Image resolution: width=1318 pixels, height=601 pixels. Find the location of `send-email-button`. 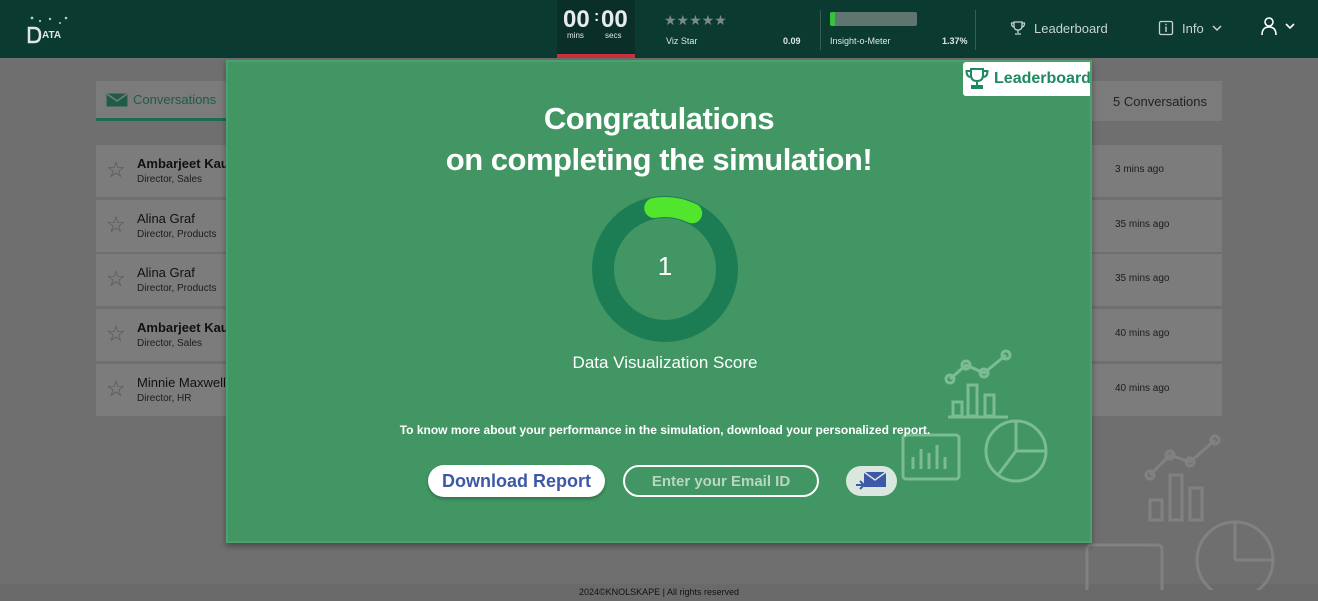

send-email-button is located at coordinates (871, 481).